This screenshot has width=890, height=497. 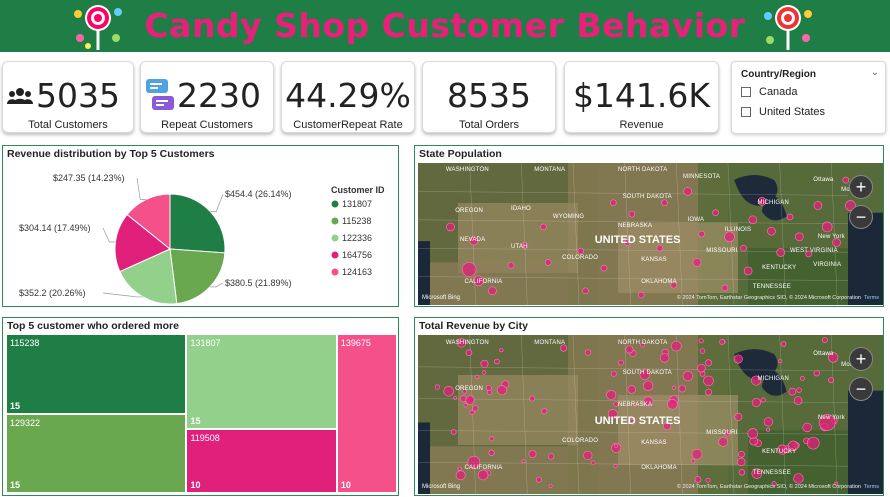 What do you see at coordinates (357, 204) in the screenshot?
I see `legend-item-131807: 131807` at bounding box center [357, 204].